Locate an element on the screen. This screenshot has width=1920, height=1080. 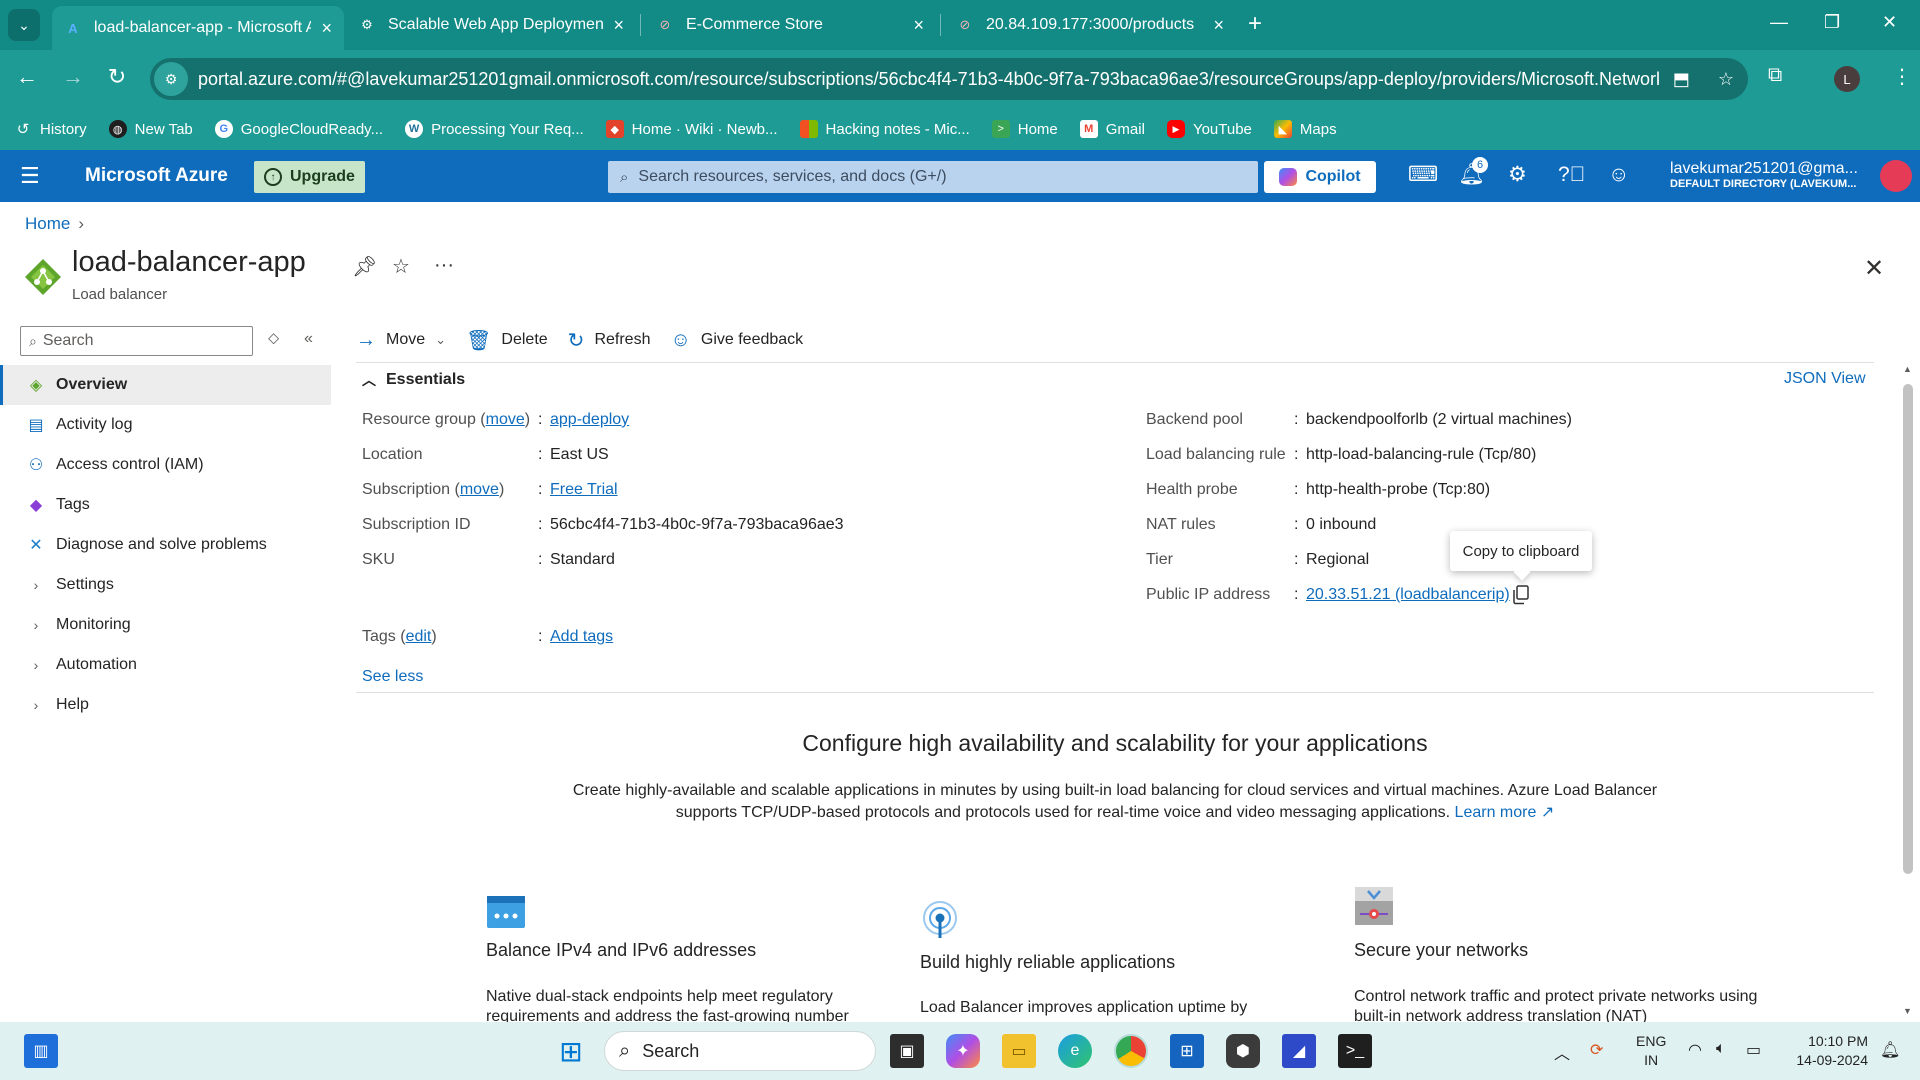
install-app-icon: ⬒ is located at coordinates (1681, 79).